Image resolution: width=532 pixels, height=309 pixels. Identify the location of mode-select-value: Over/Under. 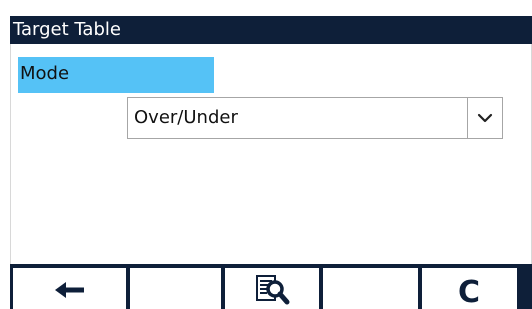
(186, 117).